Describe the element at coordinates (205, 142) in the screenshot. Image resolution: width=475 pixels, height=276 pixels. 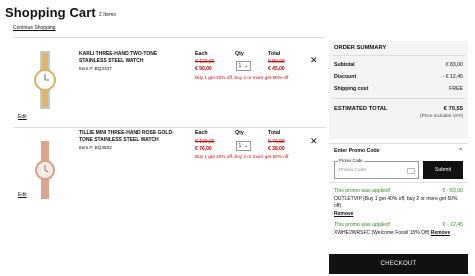
I see `original-each-price: € 109,00` at that location.